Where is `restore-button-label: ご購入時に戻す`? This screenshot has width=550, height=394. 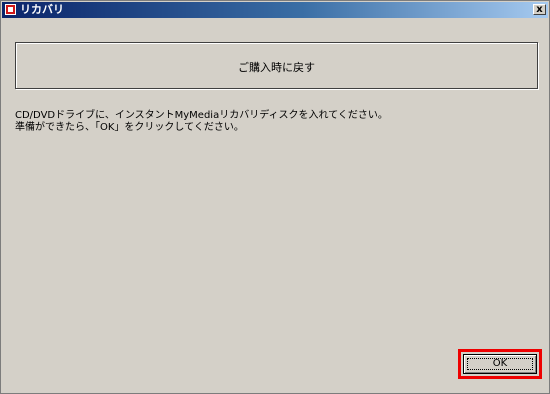
restore-button-label: ご購入時に戻す is located at coordinates (276, 67).